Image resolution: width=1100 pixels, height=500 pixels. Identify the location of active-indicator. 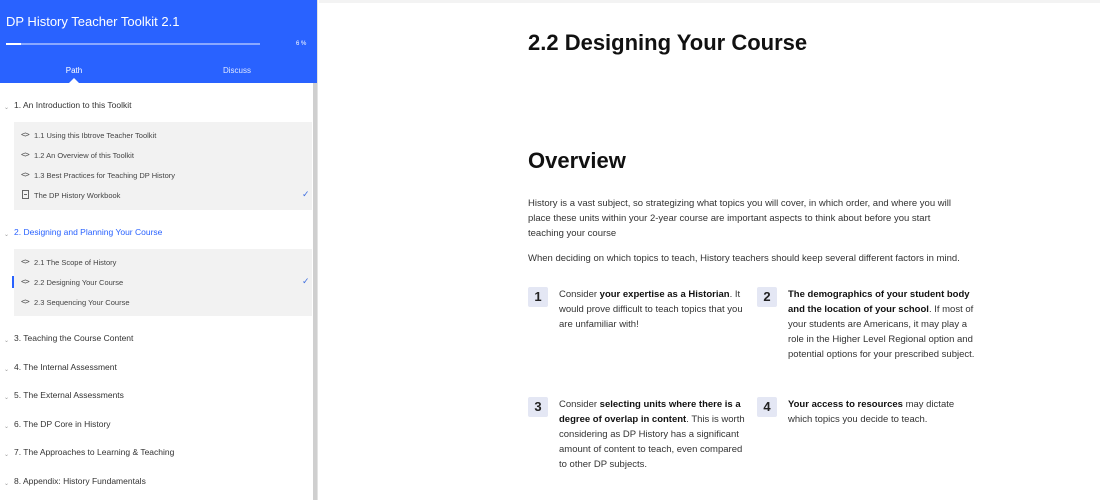
(13, 282).